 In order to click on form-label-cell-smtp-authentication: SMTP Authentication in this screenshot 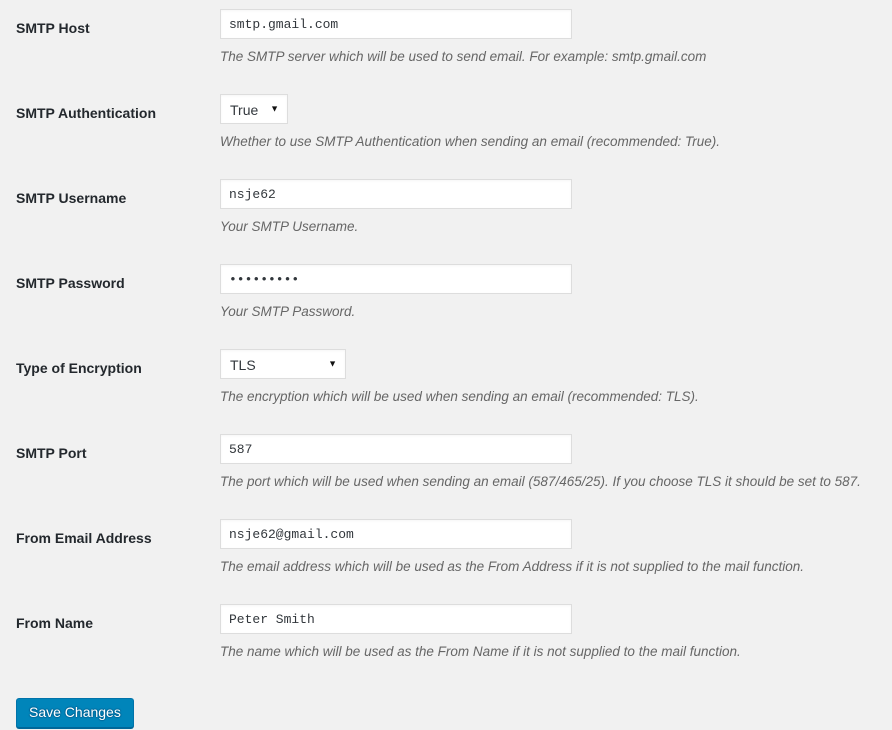, I will do `click(110, 127)`.